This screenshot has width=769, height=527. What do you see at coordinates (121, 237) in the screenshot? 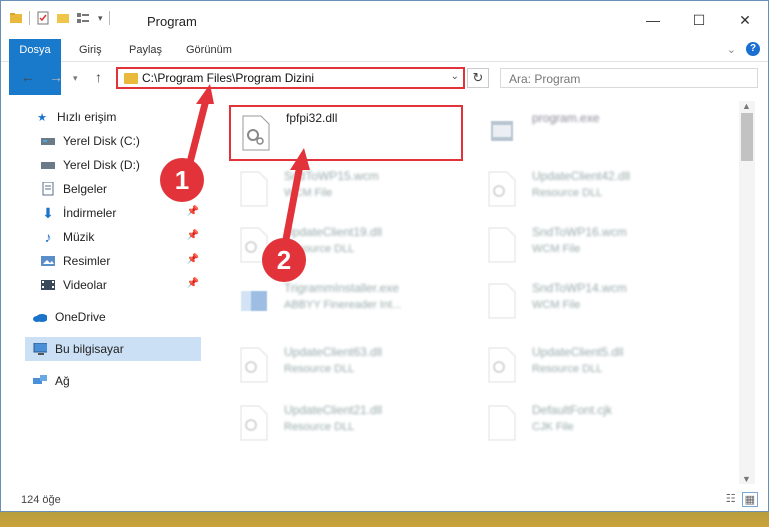
I see `sidebar-item-music: ♪ Müzik 📌` at bounding box center [121, 237].